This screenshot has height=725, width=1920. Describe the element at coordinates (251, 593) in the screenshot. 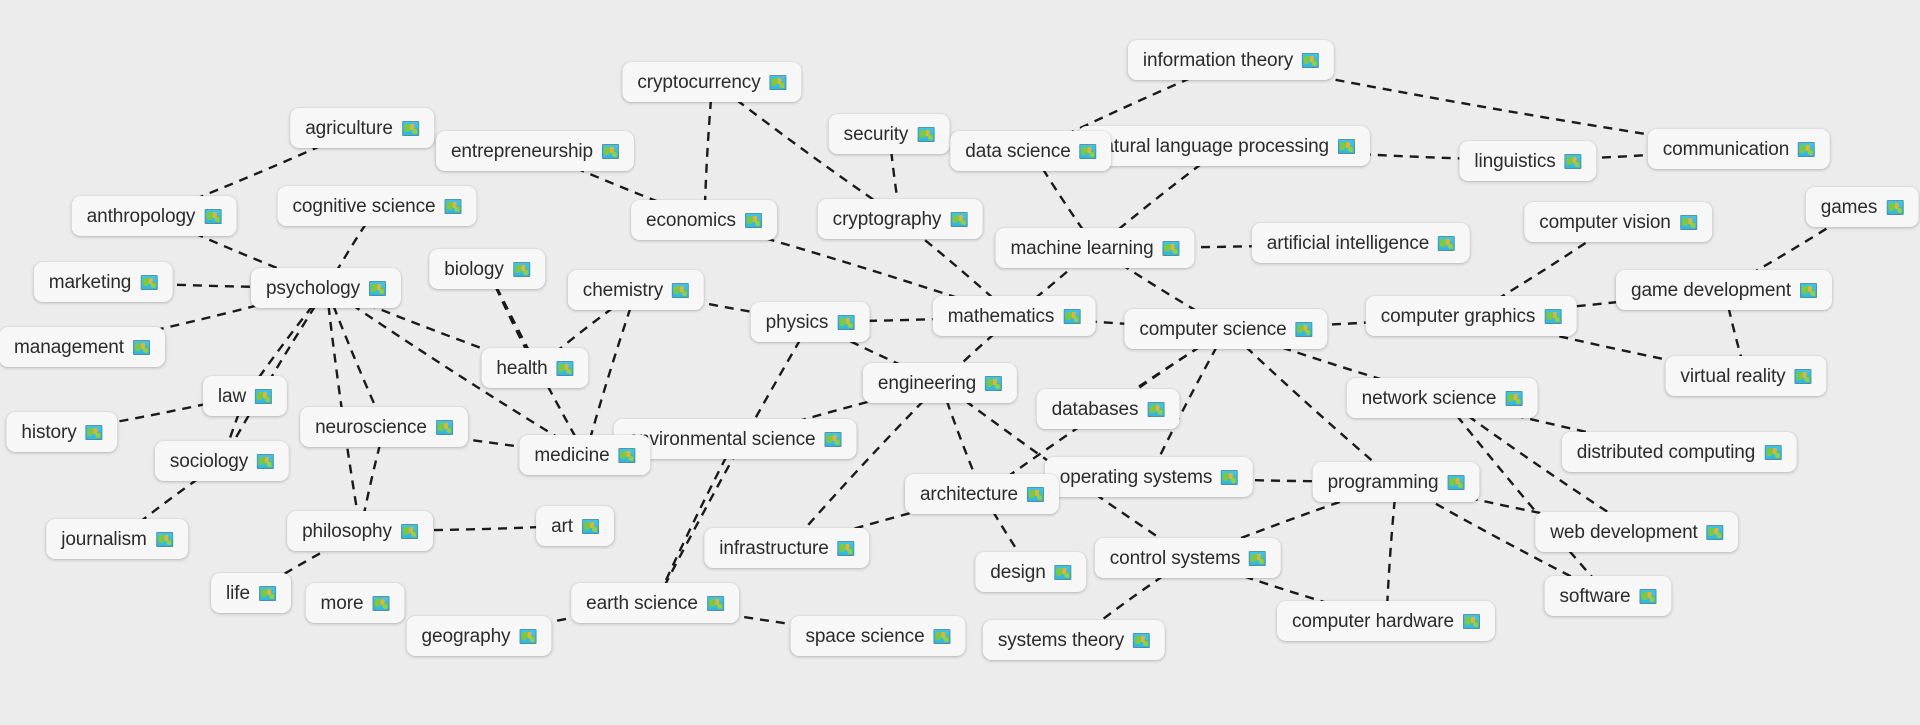

I see `graph-node-life: life` at that location.